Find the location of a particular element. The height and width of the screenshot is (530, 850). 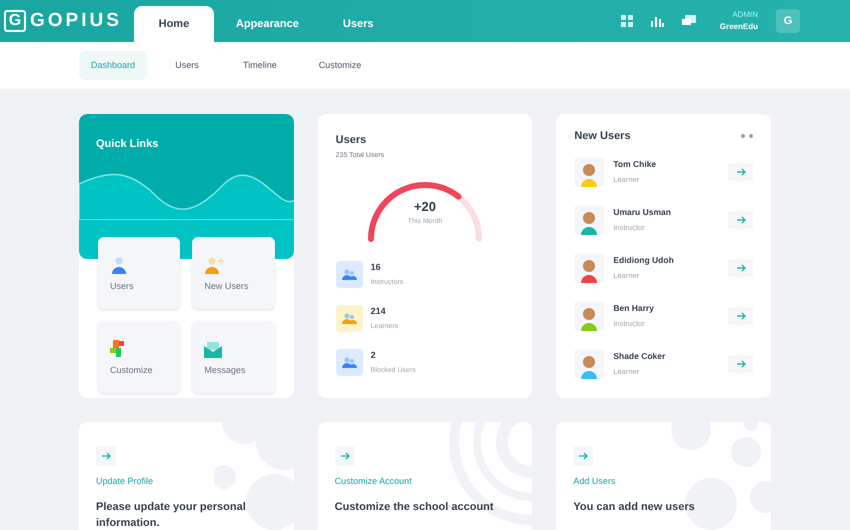

card-title: Quick Links is located at coordinates (127, 144).